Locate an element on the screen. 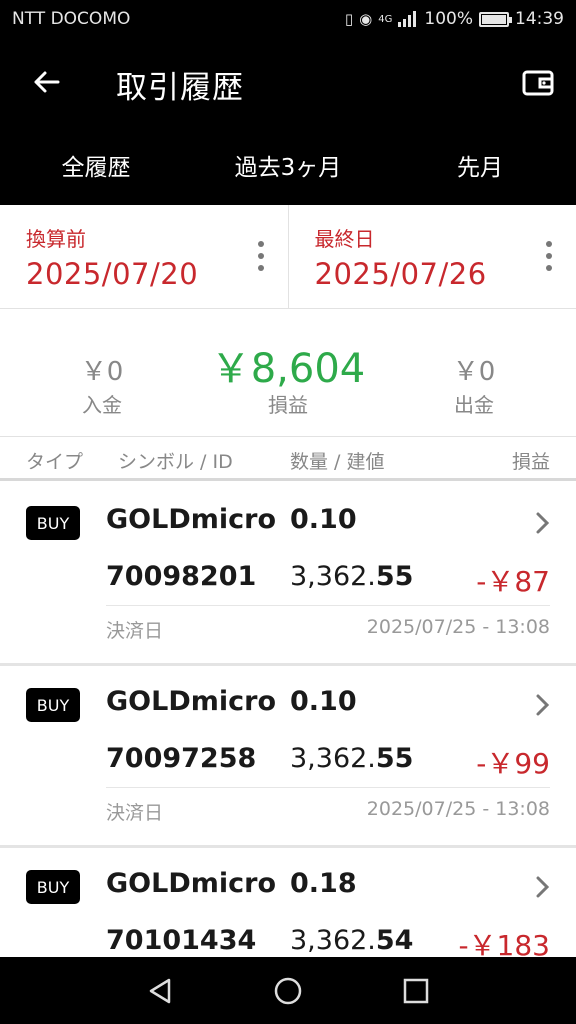 This screenshot has height=1024, width=576. period-tabs: 全履歴 過去3ヶ月 先月 is located at coordinates (288, 166).